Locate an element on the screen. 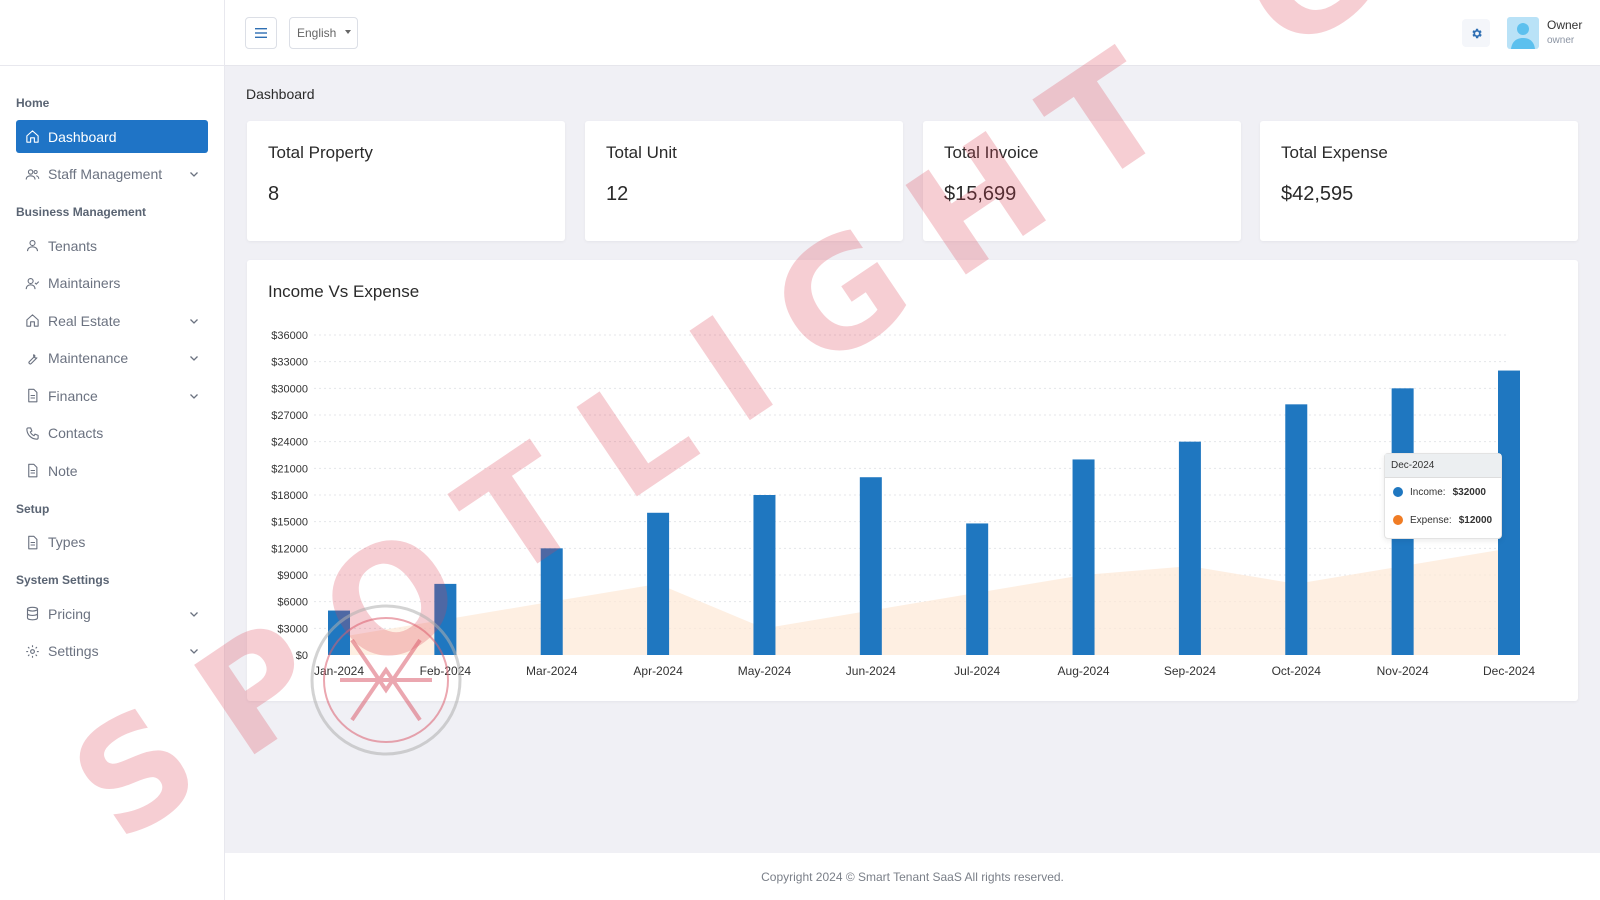 This screenshot has width=1600, height=900. x-tick-label: Oct-2024 is located at coordinates (1297, 671).